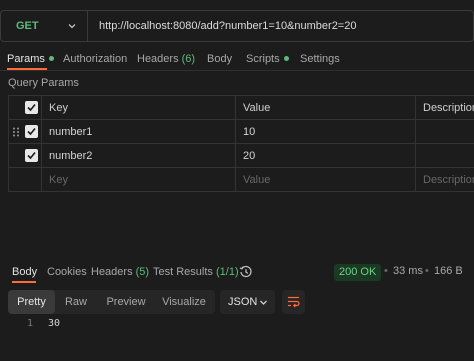 Image resolution: width=474 pixels, height=361 pixels. Describe the element at coordinates (51, 58) in the screenshot. I see `active-dot-icon` at that location.